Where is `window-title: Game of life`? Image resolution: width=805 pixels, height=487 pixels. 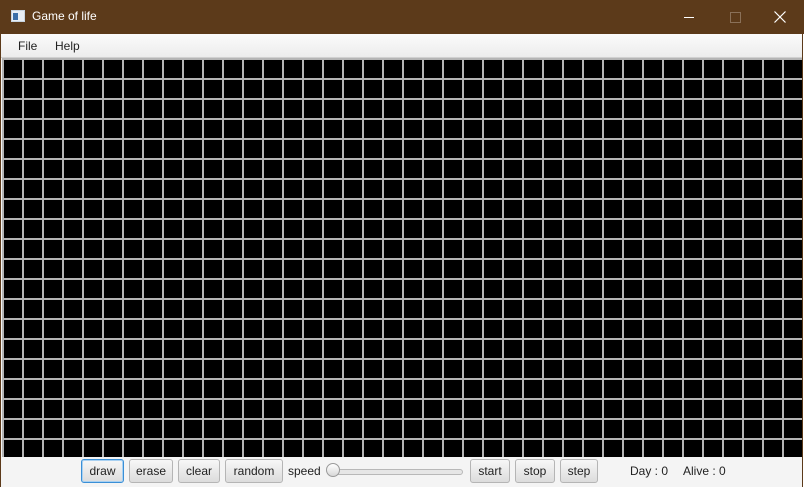
window-title: Game of life is located at coordinates (64, 16).